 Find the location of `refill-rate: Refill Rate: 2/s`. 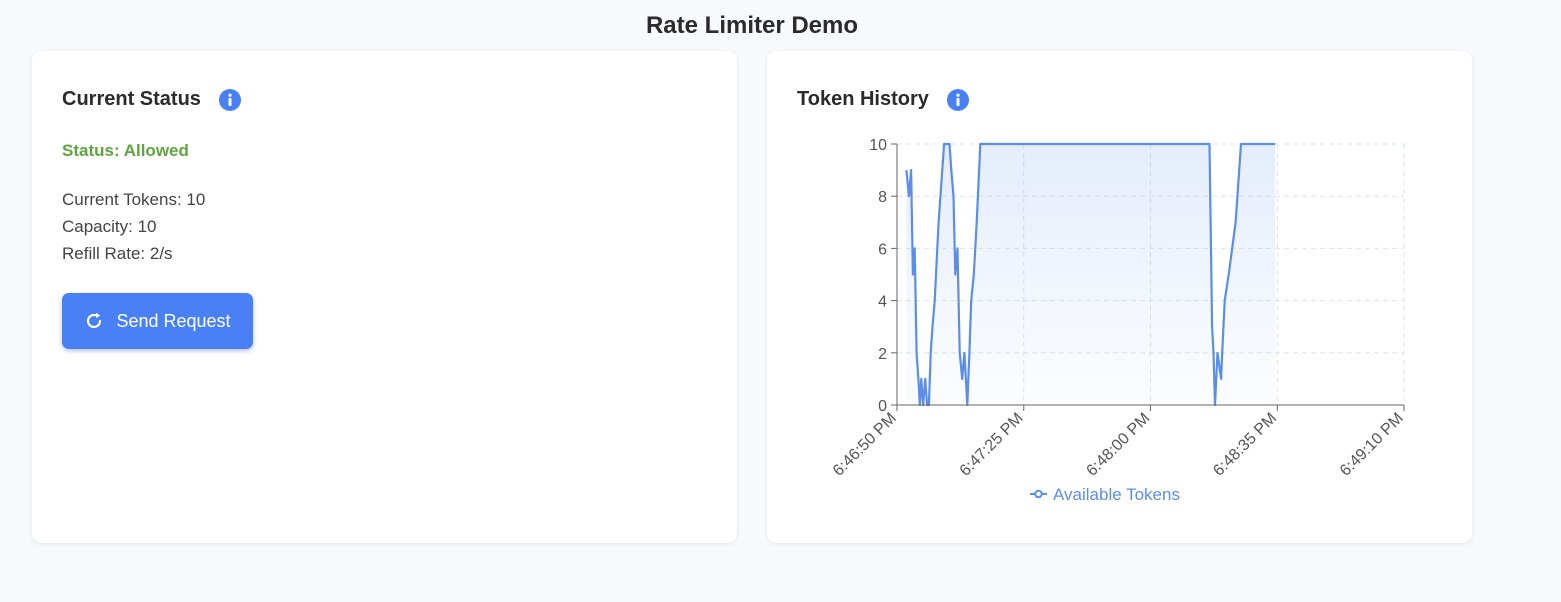

refill-rate: Refill Rate: 2/s is located at coordinates (117, 253).